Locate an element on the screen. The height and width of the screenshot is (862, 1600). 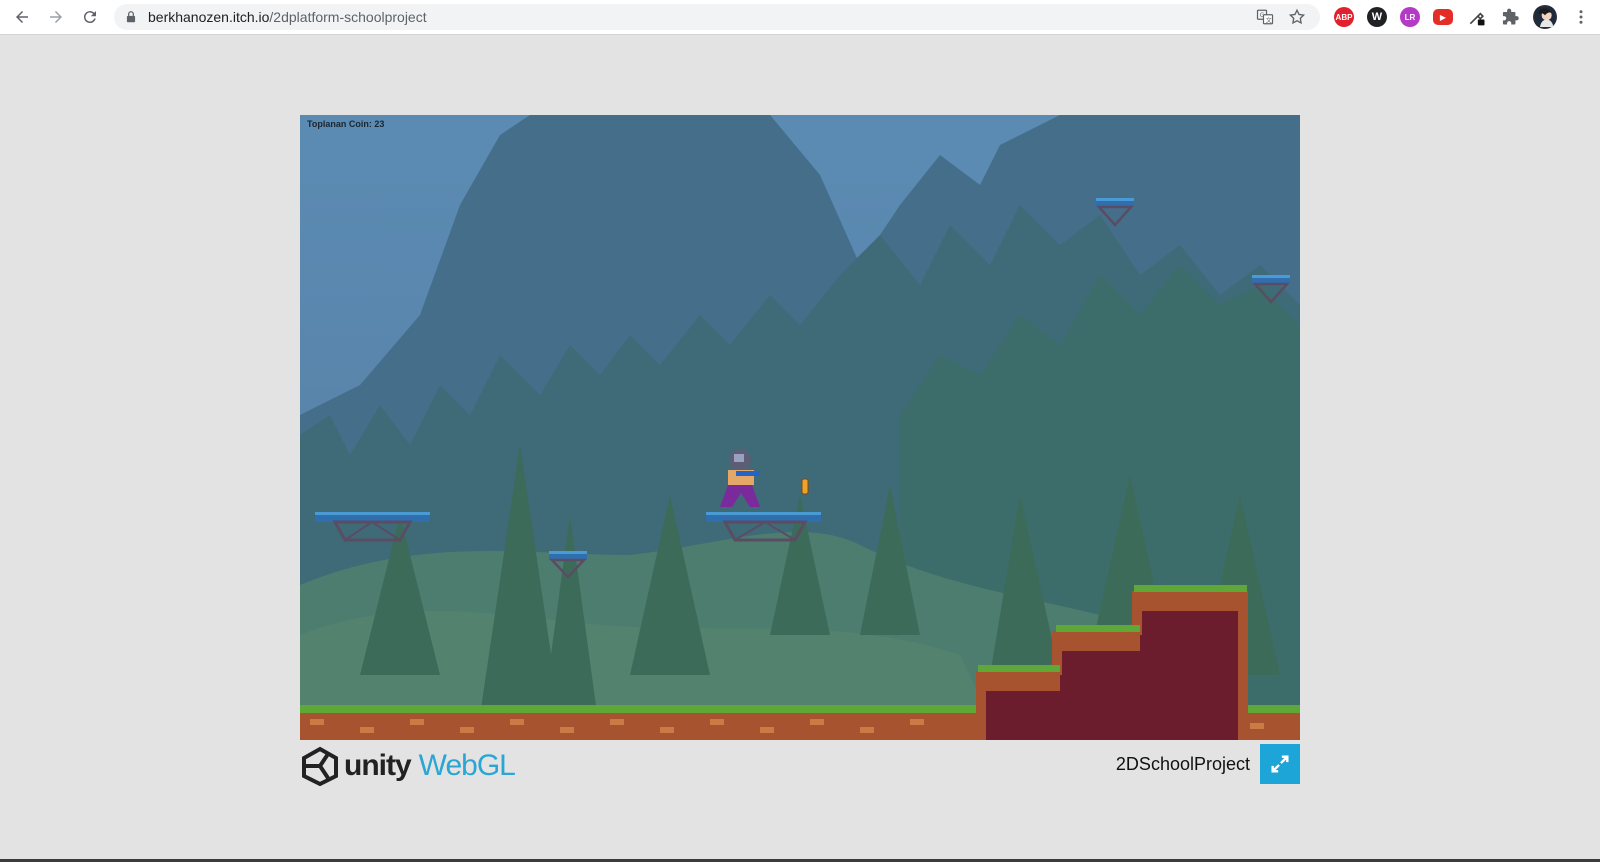
unity-webgl-logo: unity WebGL is located at coordinates (408, 766).